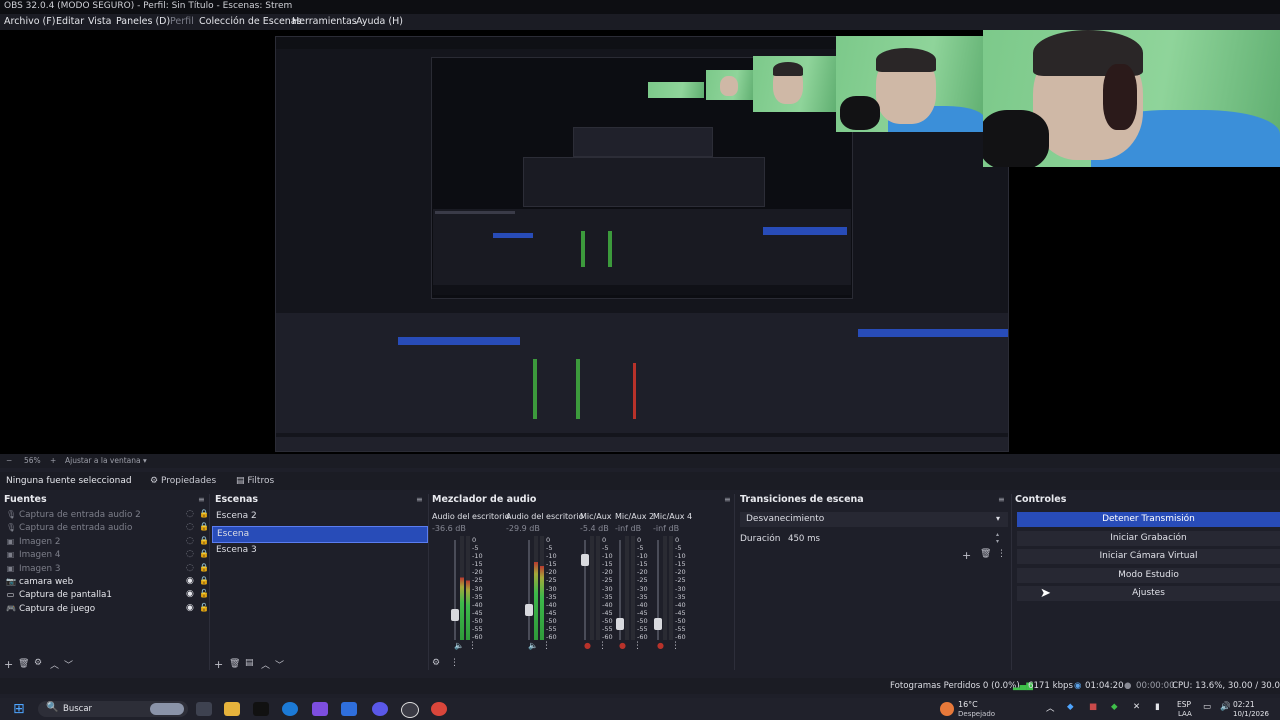  Describe the element at coordinates (106, 555) in the screenshot. I see `source-item: ▣ Imagen 4 ◌ 🔒` at that location.